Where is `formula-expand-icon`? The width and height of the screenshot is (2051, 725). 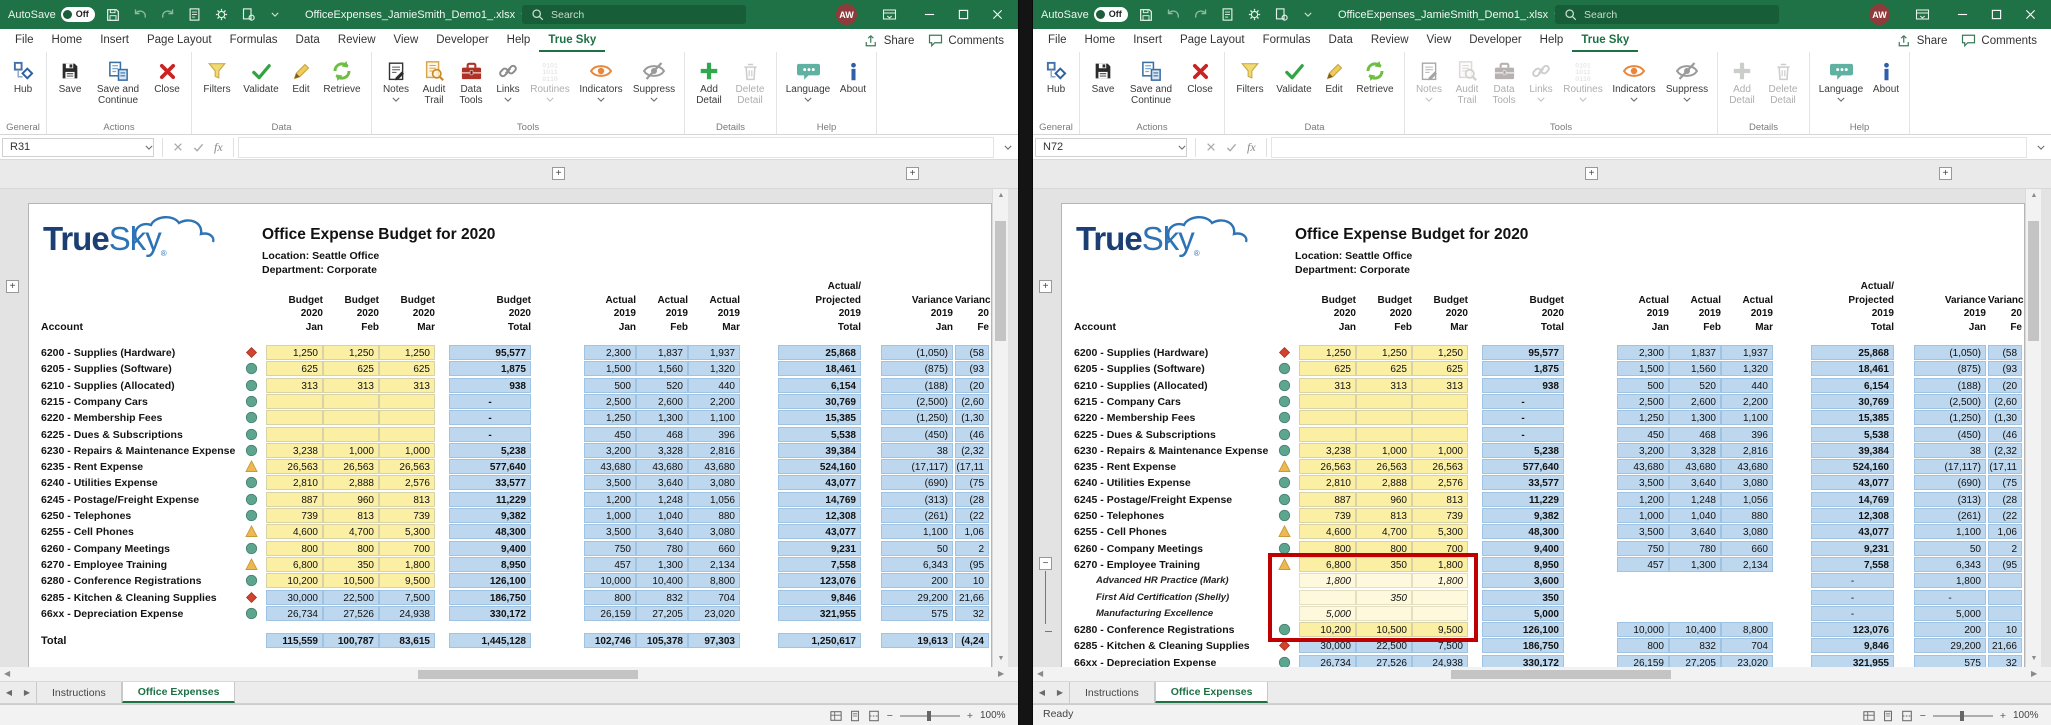
formula-expand-icon is located at coordinates (2041, 147).